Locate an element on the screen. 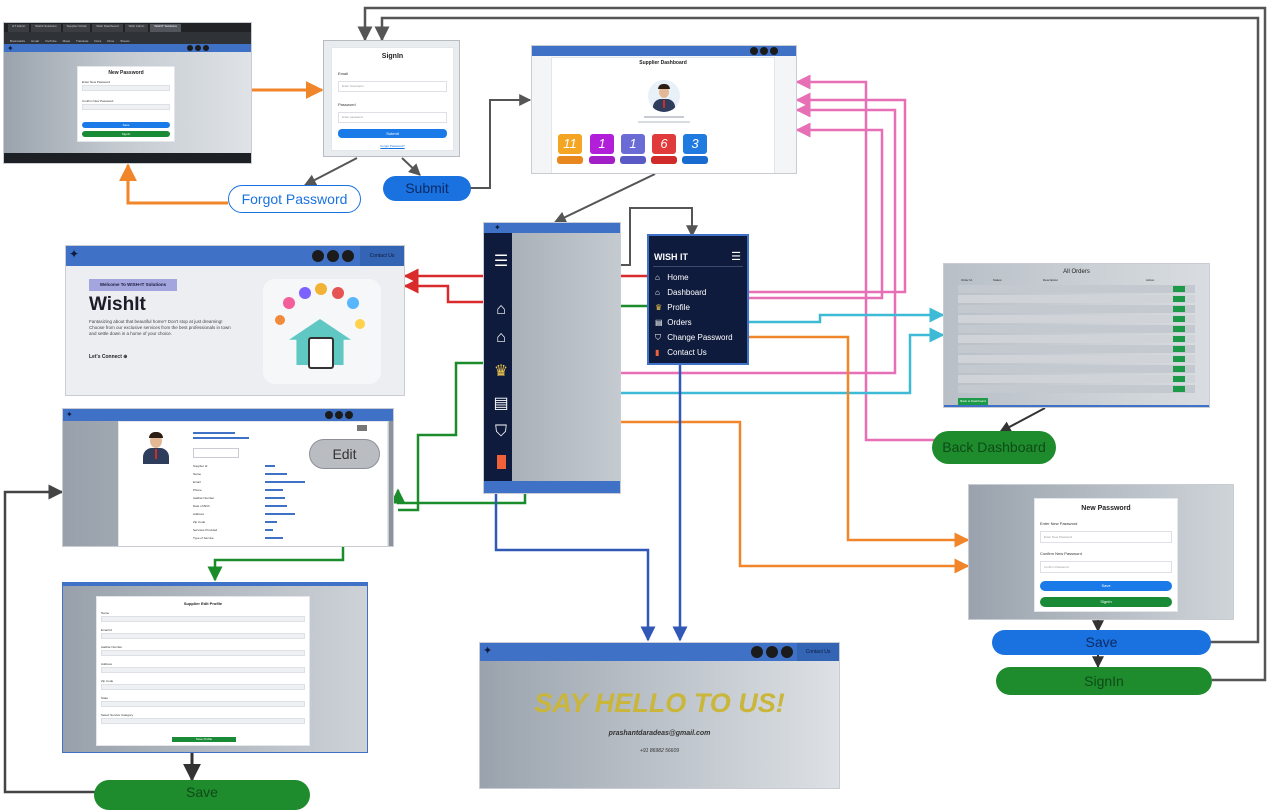  menu-toggle-icon: ☰ is located at coordinates (736, 256).